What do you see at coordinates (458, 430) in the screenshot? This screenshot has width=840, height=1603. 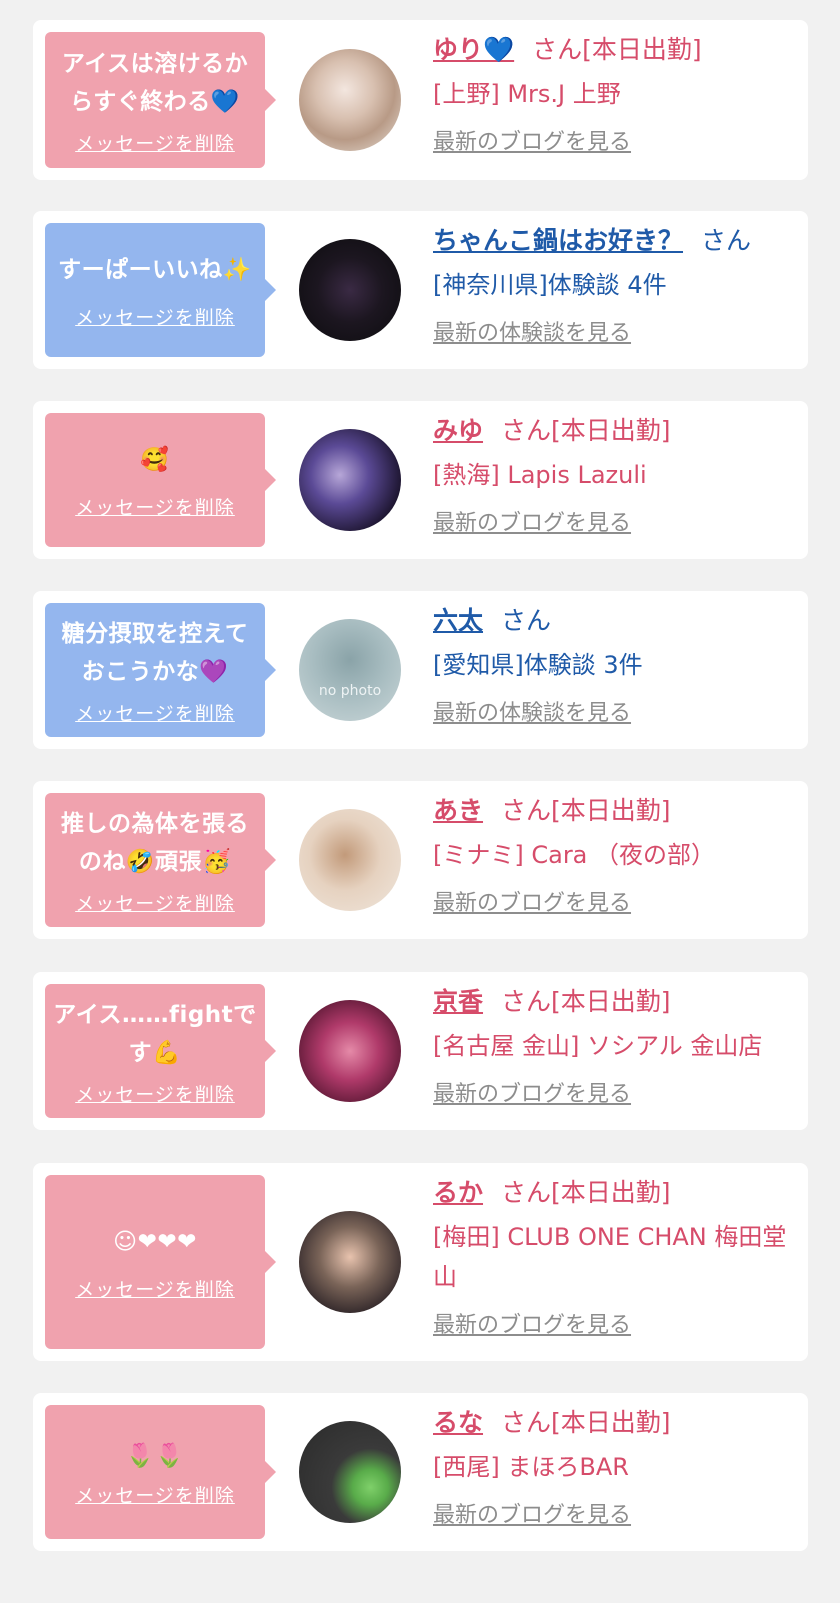 I see `user-name-link: みゆ` at bounding box center [458, 430].